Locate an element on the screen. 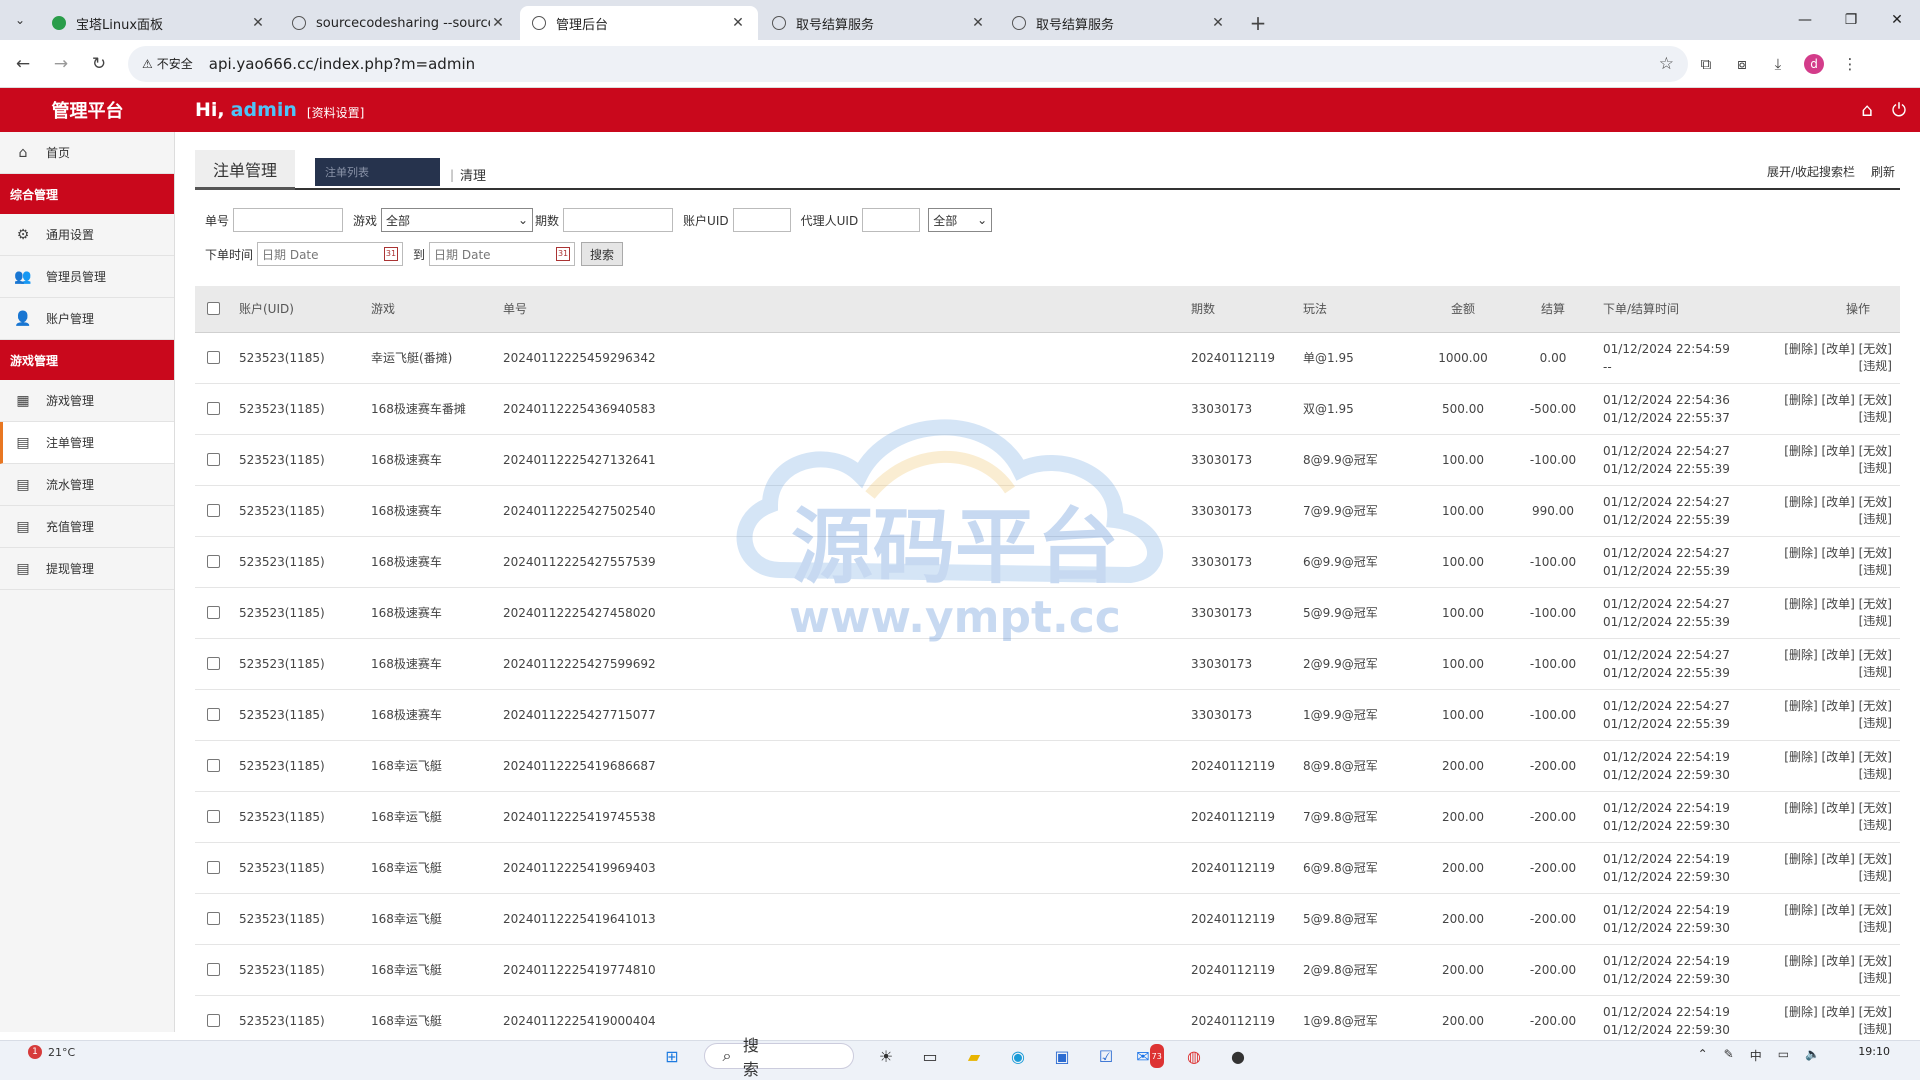 This screenshot has width=1920, height=1080. game-select: 全部 ⌄ is located at coordinates (457, 220).